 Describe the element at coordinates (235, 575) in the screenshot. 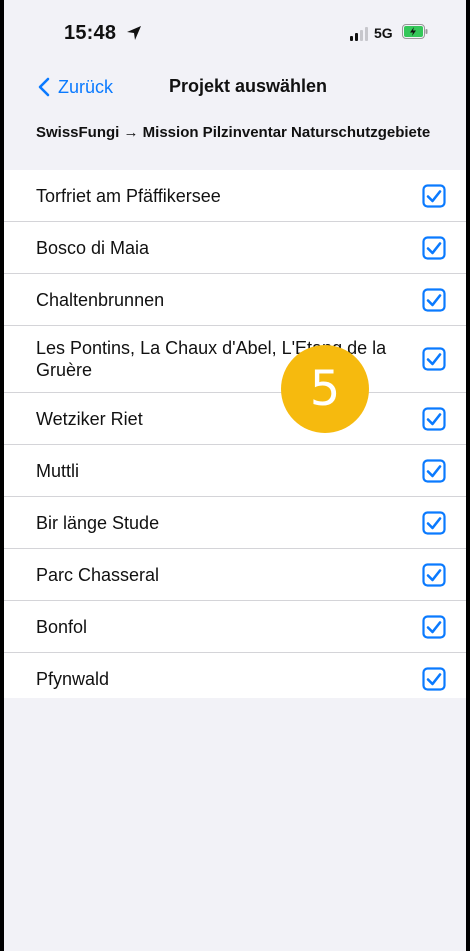

I see `list-item: Parc Chasseral` at that location.